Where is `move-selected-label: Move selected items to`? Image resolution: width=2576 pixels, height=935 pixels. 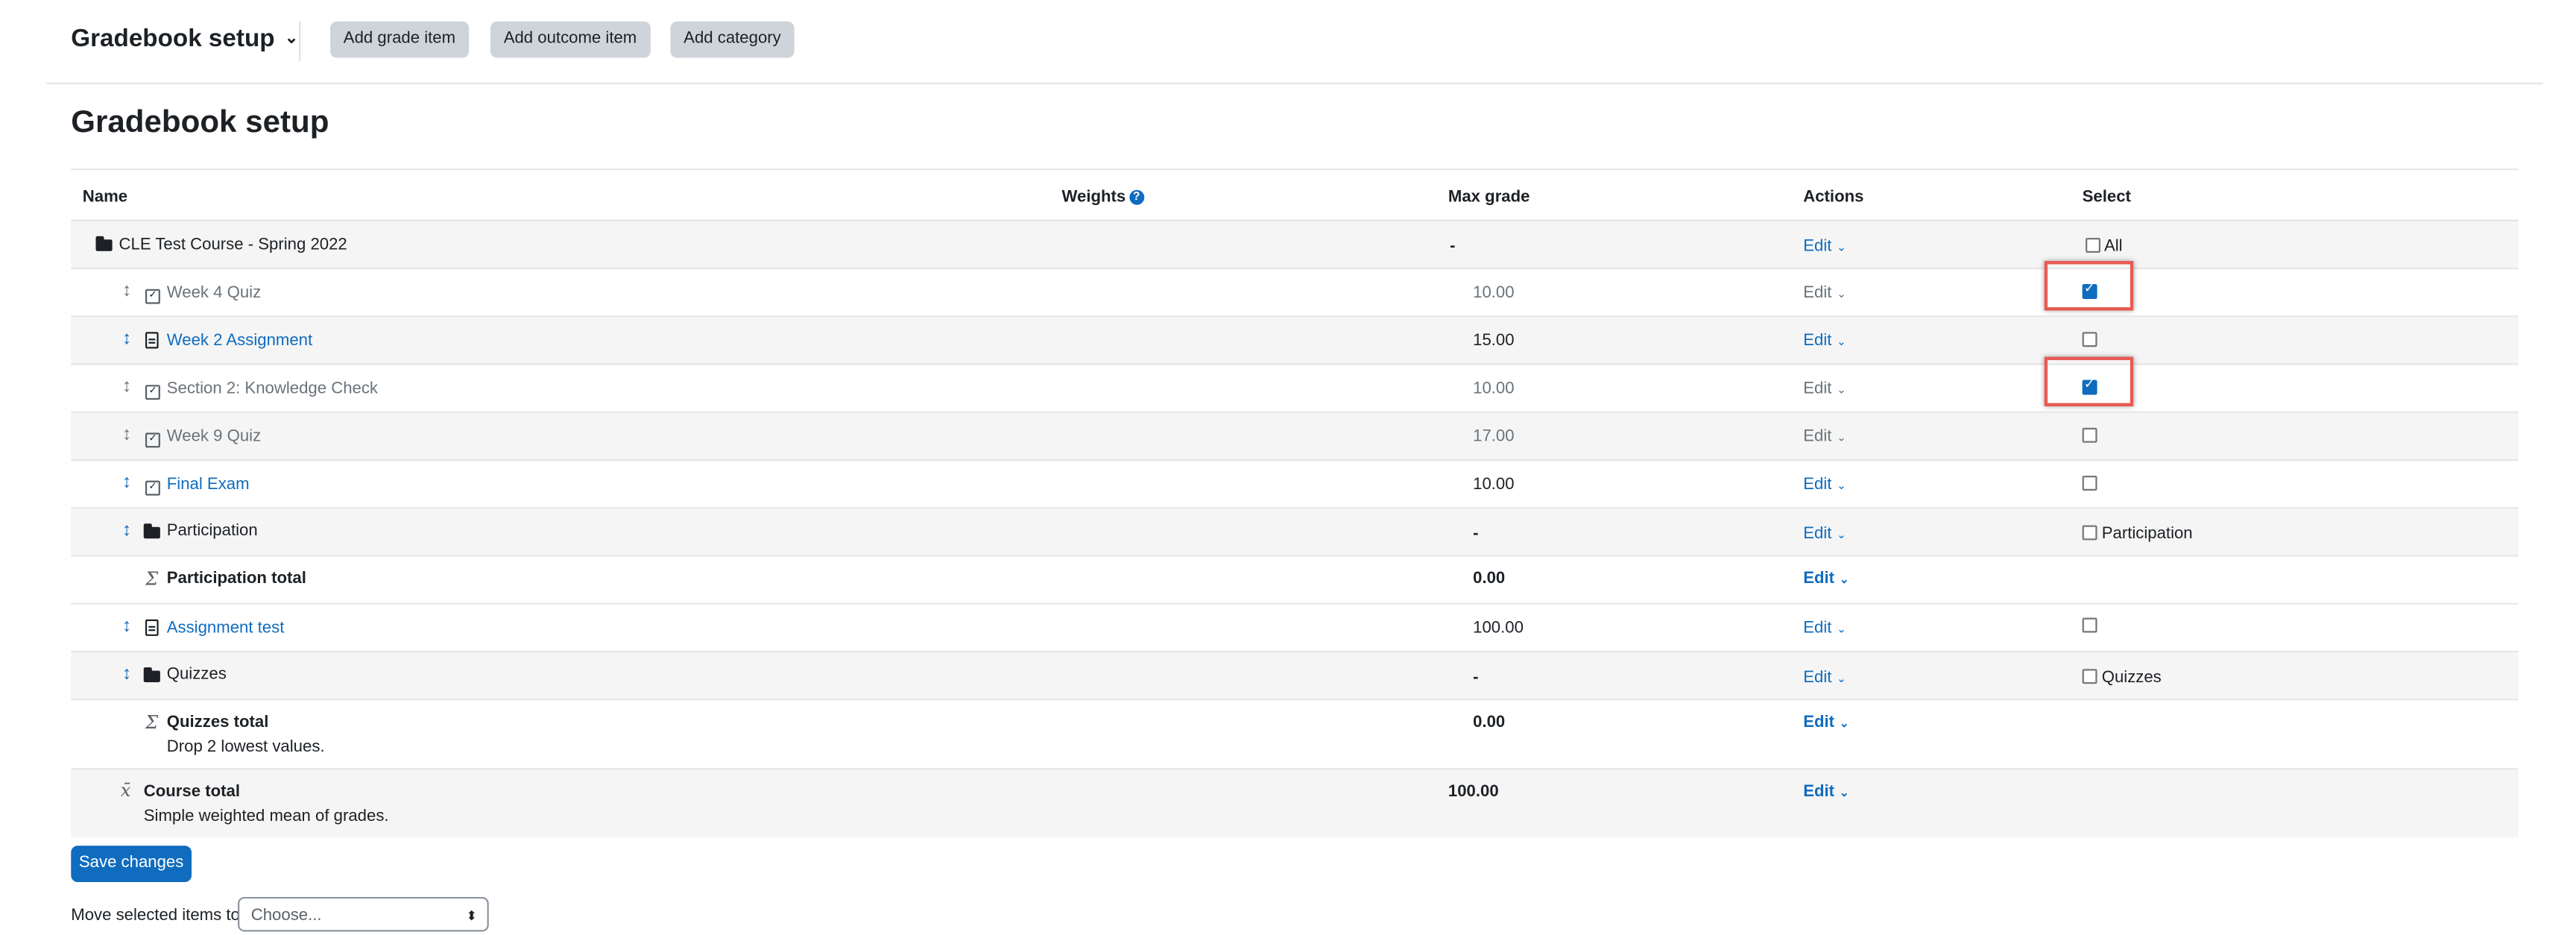
move-selected-label: Move selected items to is located at coordinates (156, 916).